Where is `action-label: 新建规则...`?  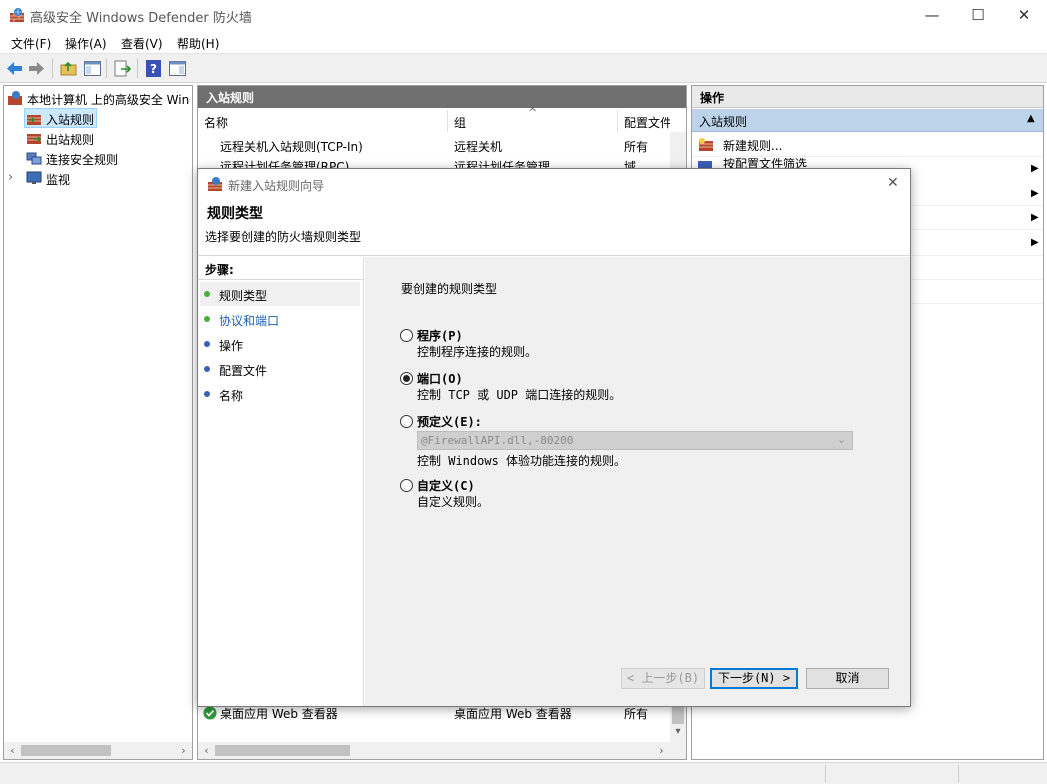
action-label: 新建规则... is located at coordinates (753, 146).